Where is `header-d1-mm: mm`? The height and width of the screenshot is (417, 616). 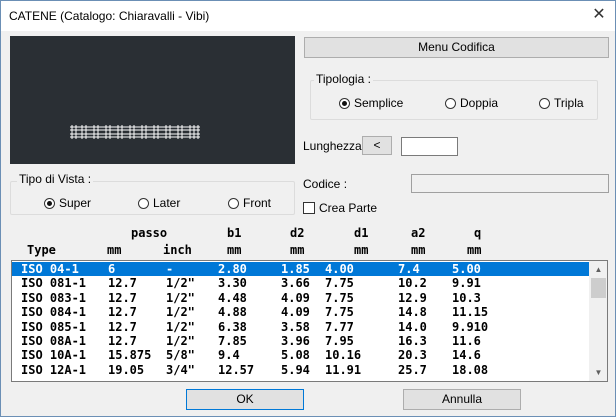 header-d1-mm: mm is located at coordinates (361, 250).